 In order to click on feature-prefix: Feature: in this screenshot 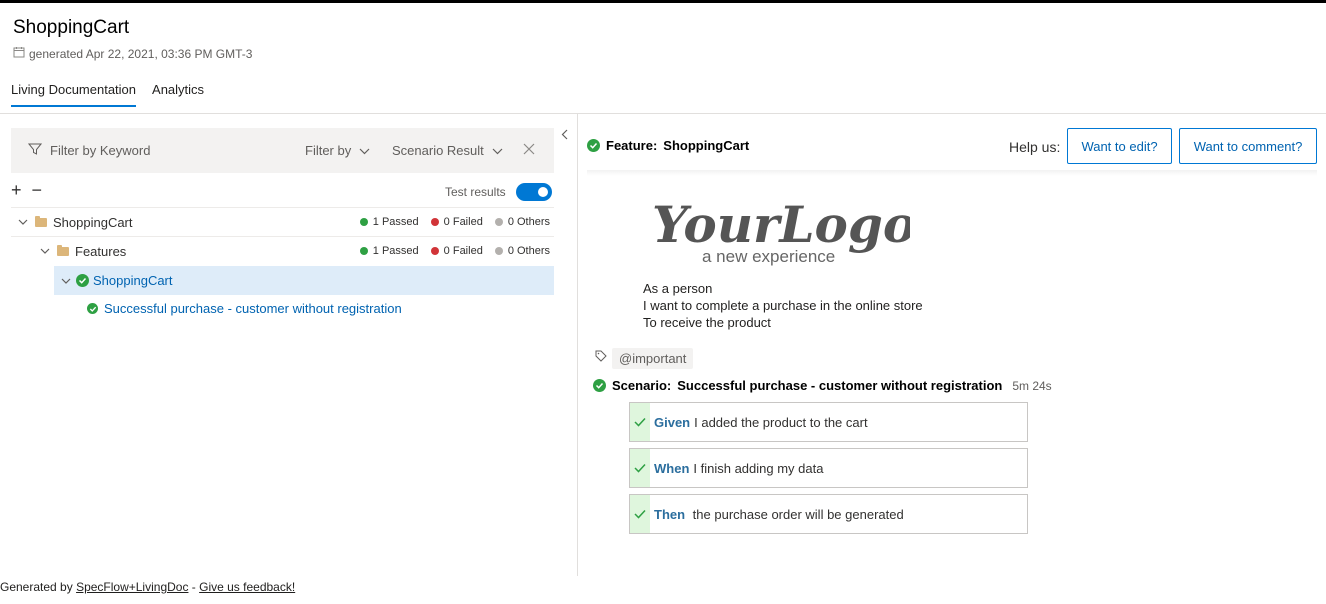, I will do `click(632, 145)`.